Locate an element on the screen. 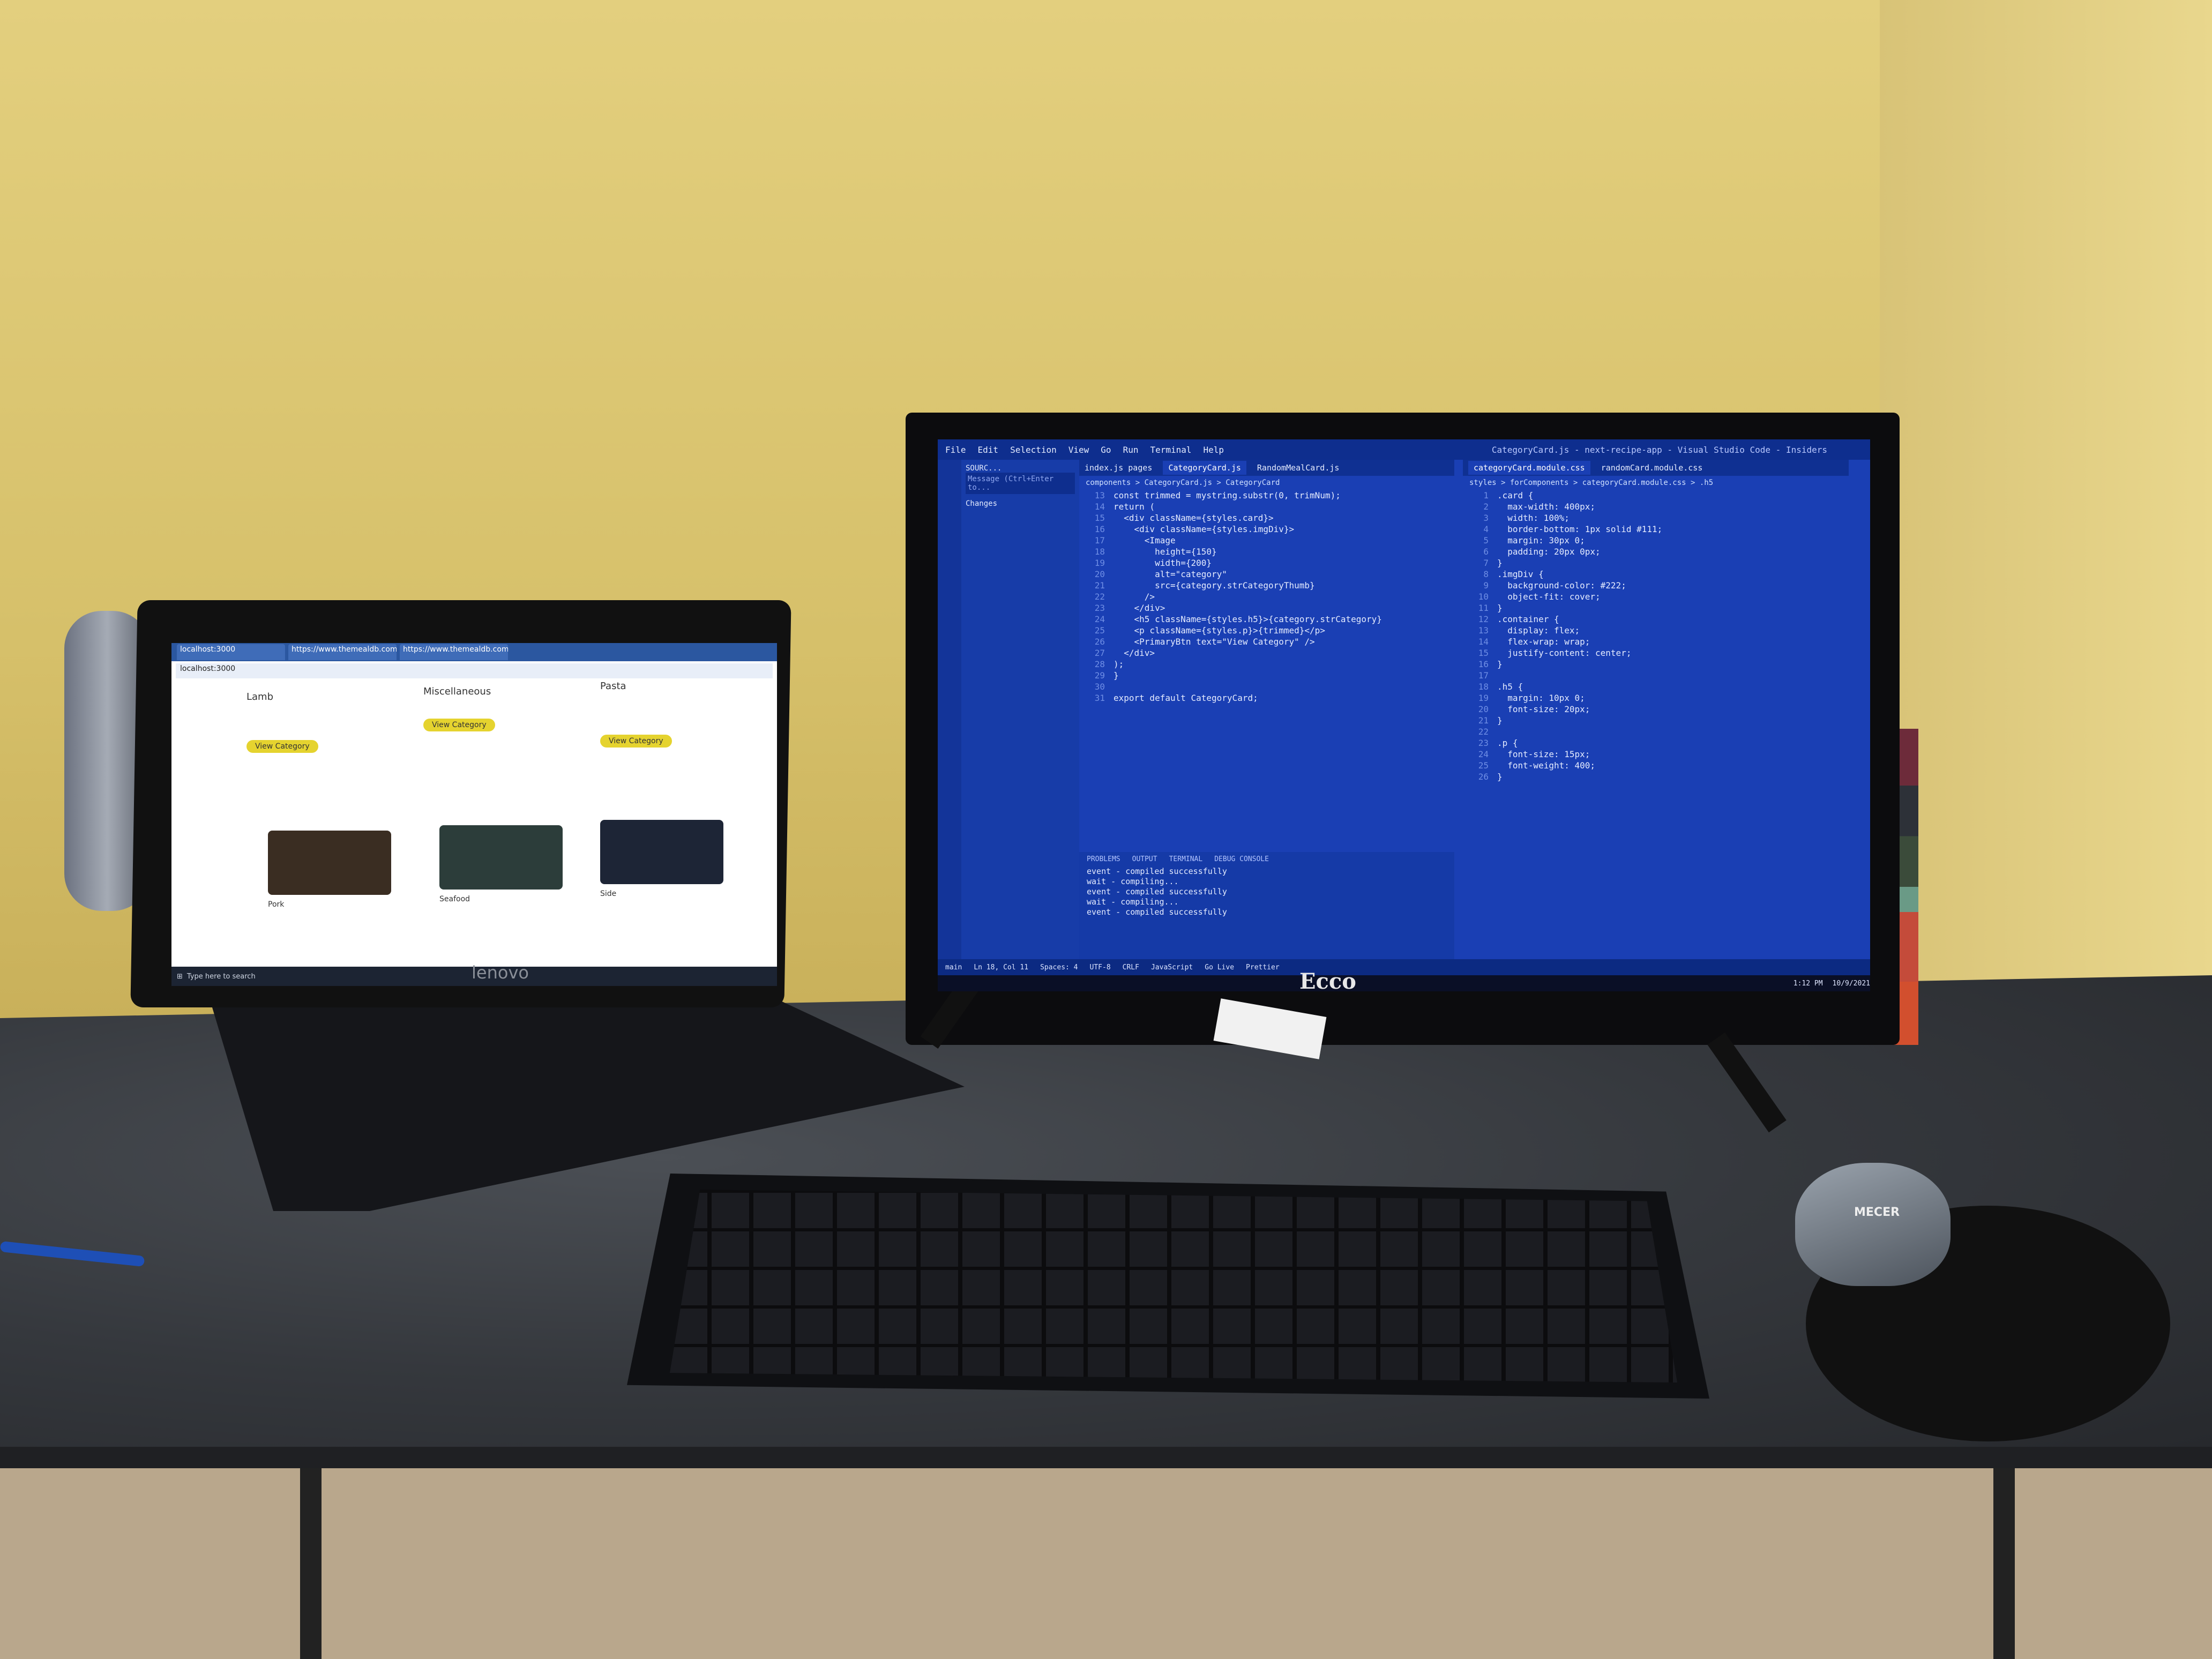  card-title: Side is located at coordinates (608, 894).